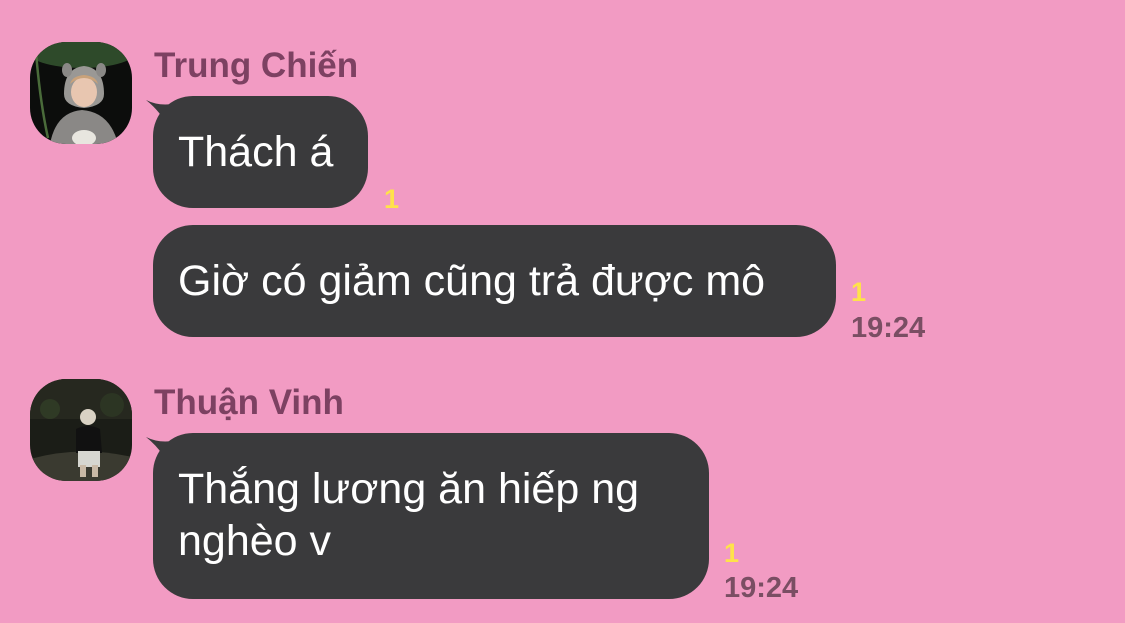  Describe the element at coordinates (431, 516) in the screenshot. I see `message-bubble: Thắng lương ăn hiếp ng nghèo v` at that location.